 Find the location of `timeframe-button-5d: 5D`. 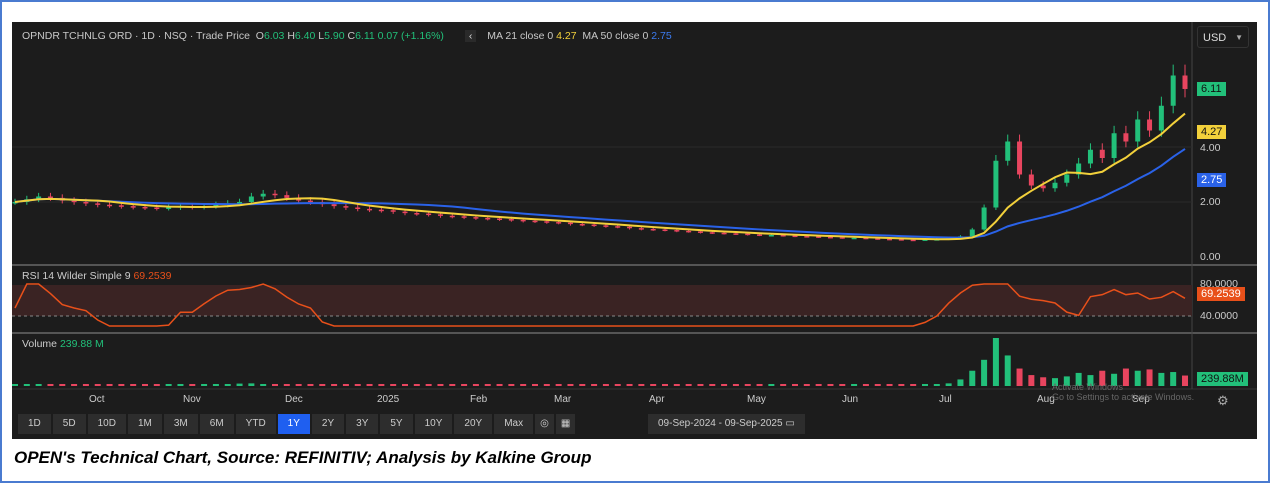

timeframe-button-5d: 5D is located at coordinates (69, 424).